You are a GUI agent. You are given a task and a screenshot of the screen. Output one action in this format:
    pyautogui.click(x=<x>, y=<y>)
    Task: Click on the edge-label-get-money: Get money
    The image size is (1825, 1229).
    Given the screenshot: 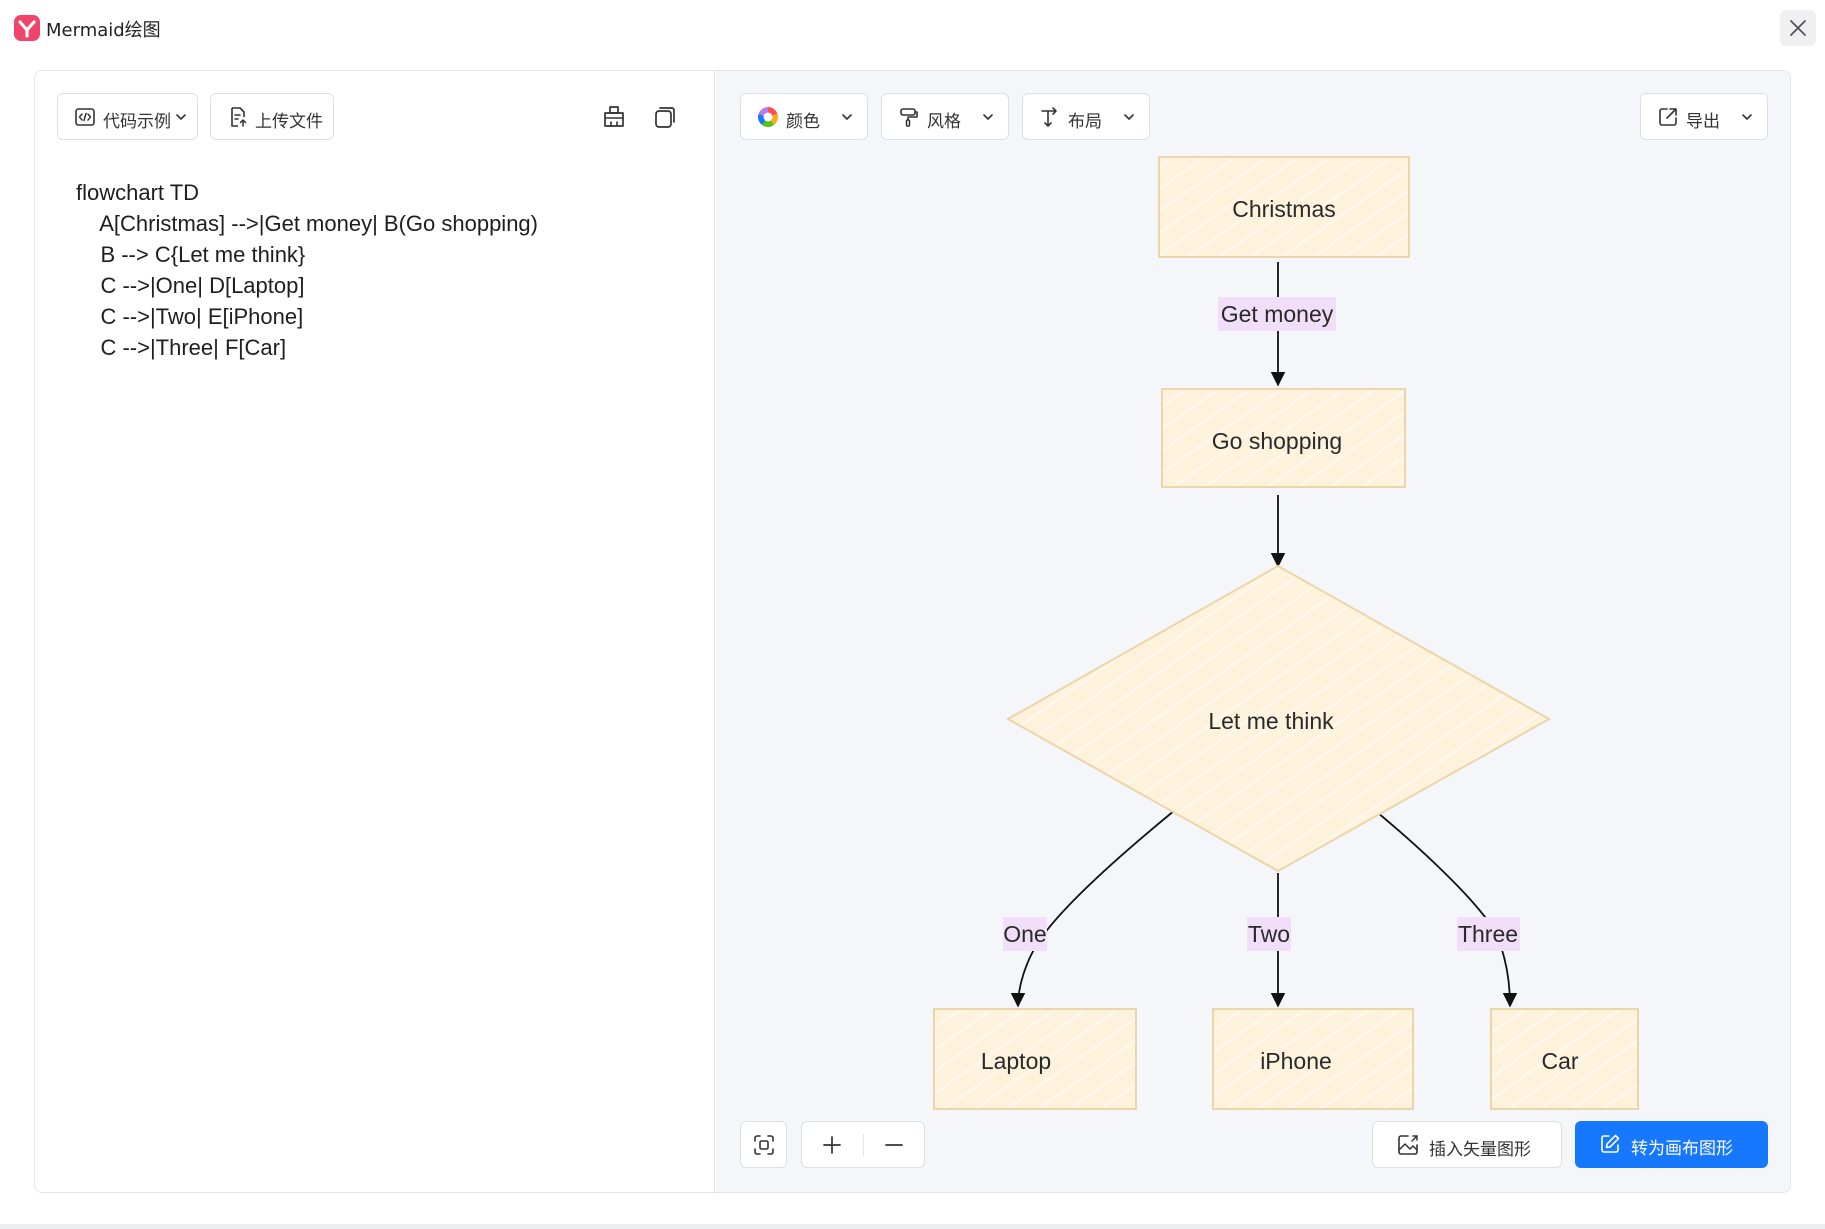 What is the action you would take?
    pyautogui.click(x=1277, y=314)
    